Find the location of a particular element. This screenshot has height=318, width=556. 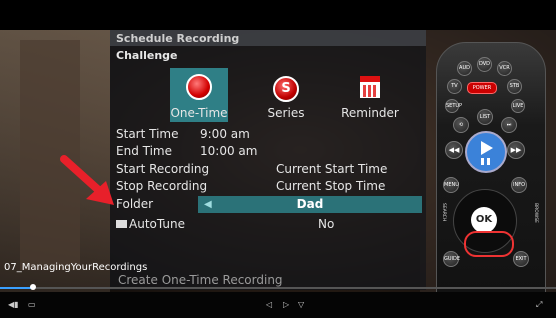

play-icon is located at coordinates (487, 153).